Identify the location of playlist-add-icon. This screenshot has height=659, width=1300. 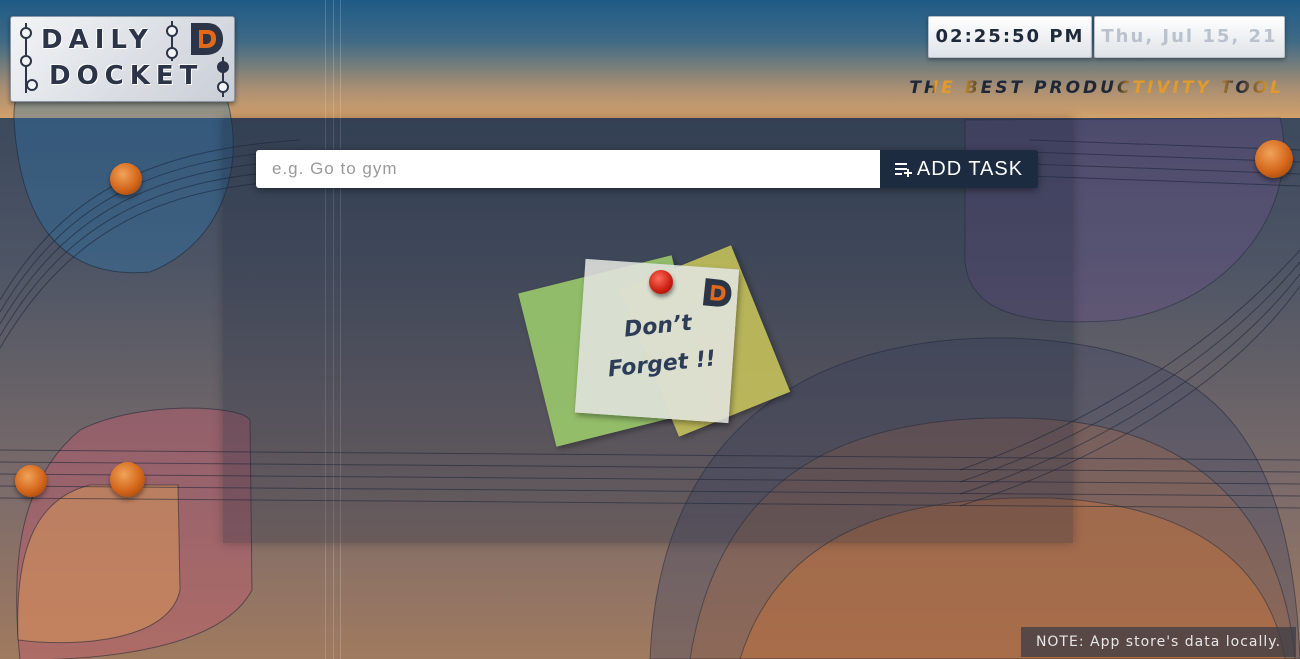
(903, 170).